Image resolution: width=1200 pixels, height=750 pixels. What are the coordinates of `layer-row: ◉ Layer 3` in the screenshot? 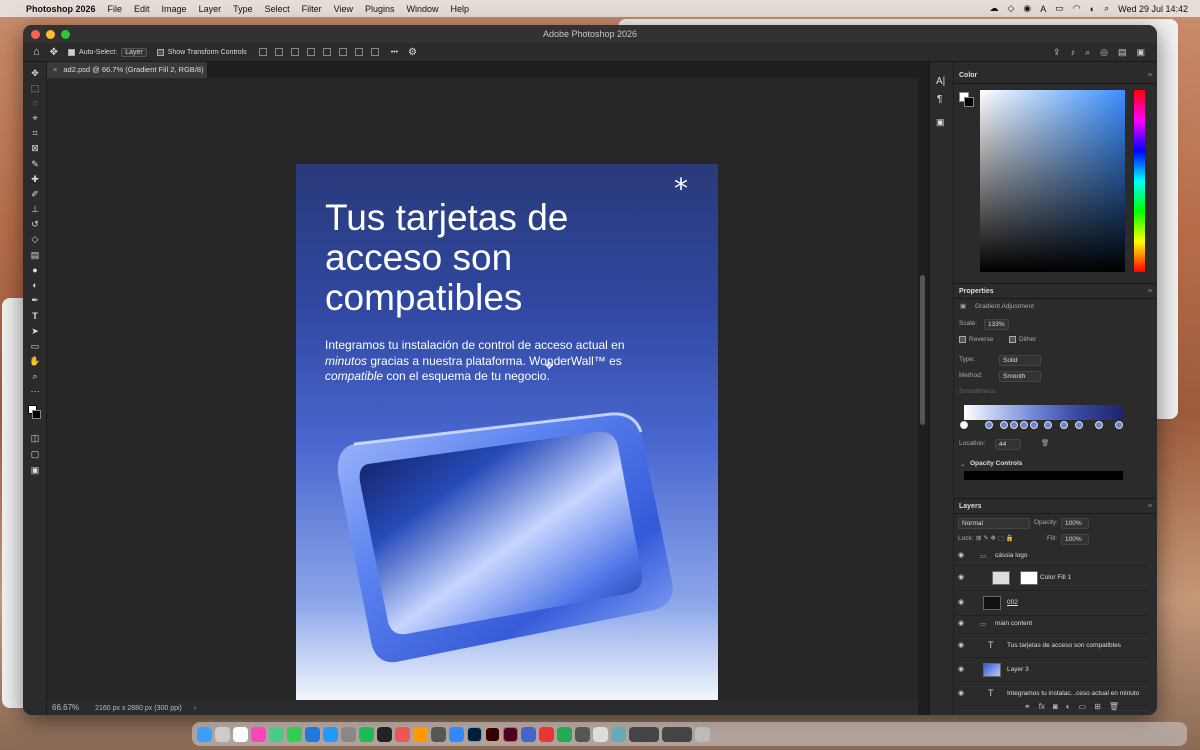 It's located at (1051, 670).